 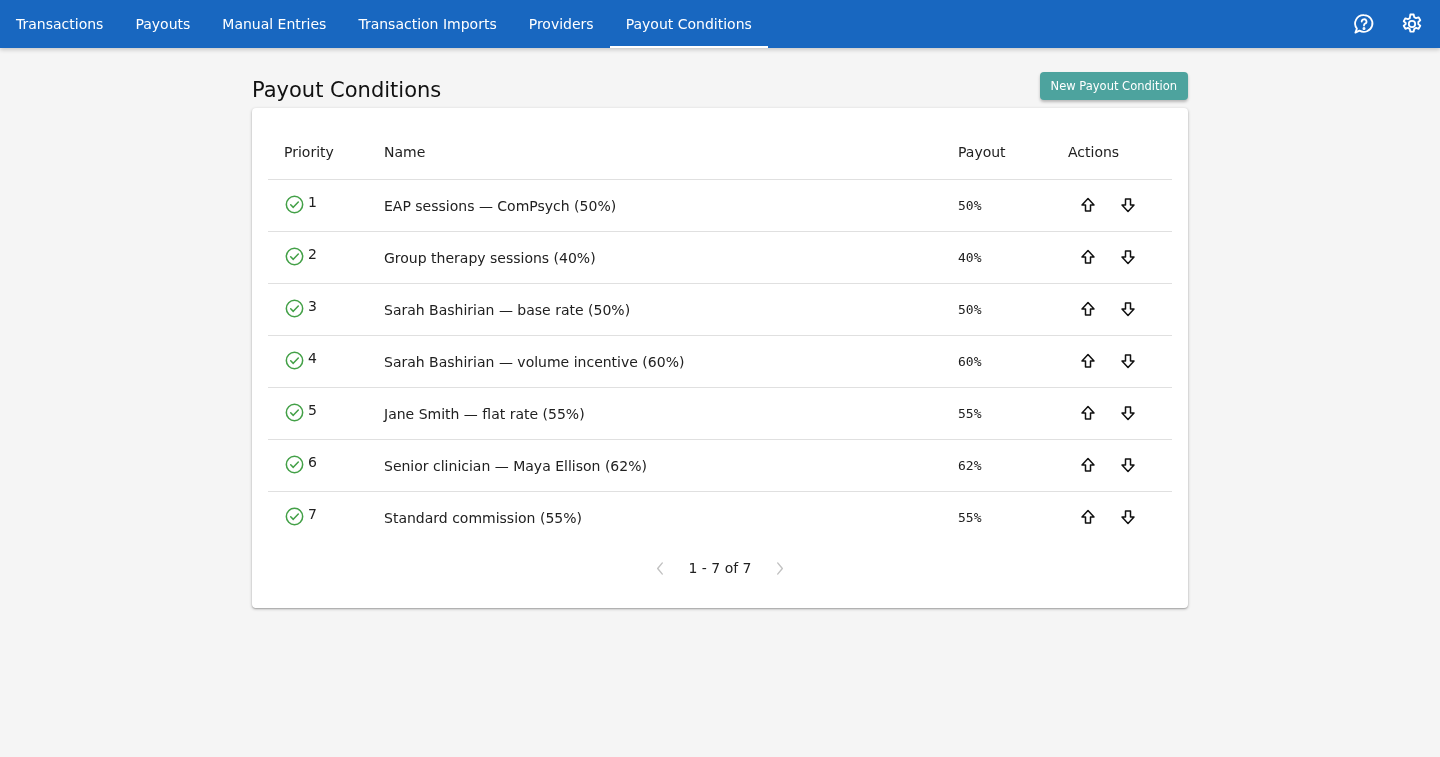 I want to click on settings-button, so click(x=1412, y=24).